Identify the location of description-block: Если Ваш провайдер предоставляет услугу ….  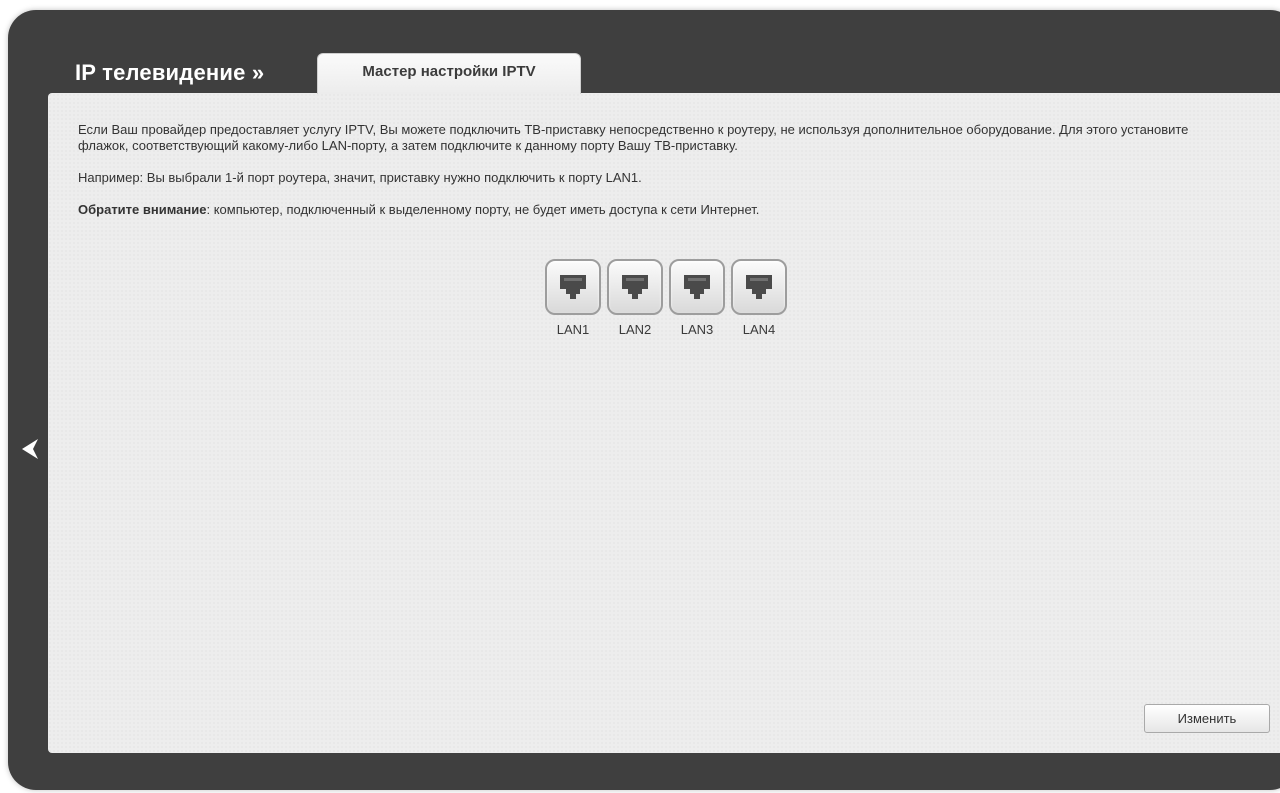
(638, 178).